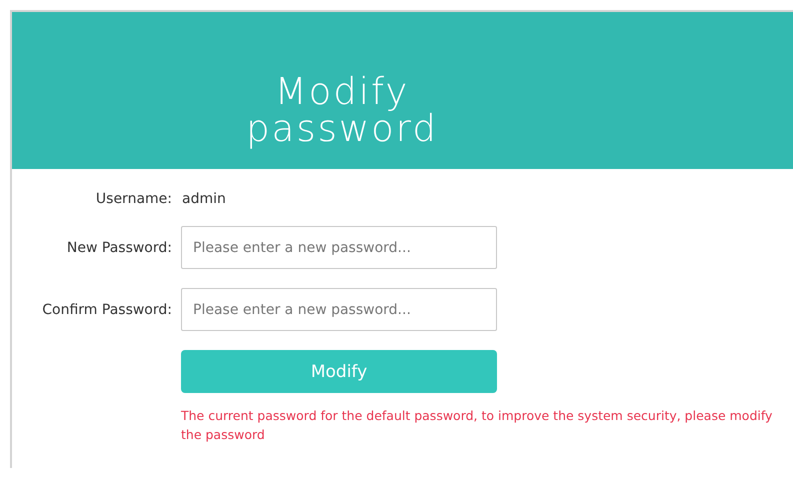  What do you see at coordinates (119, 248) in the screenshot?
I see `field-label: New Password:` at bounding box center [119, 248].